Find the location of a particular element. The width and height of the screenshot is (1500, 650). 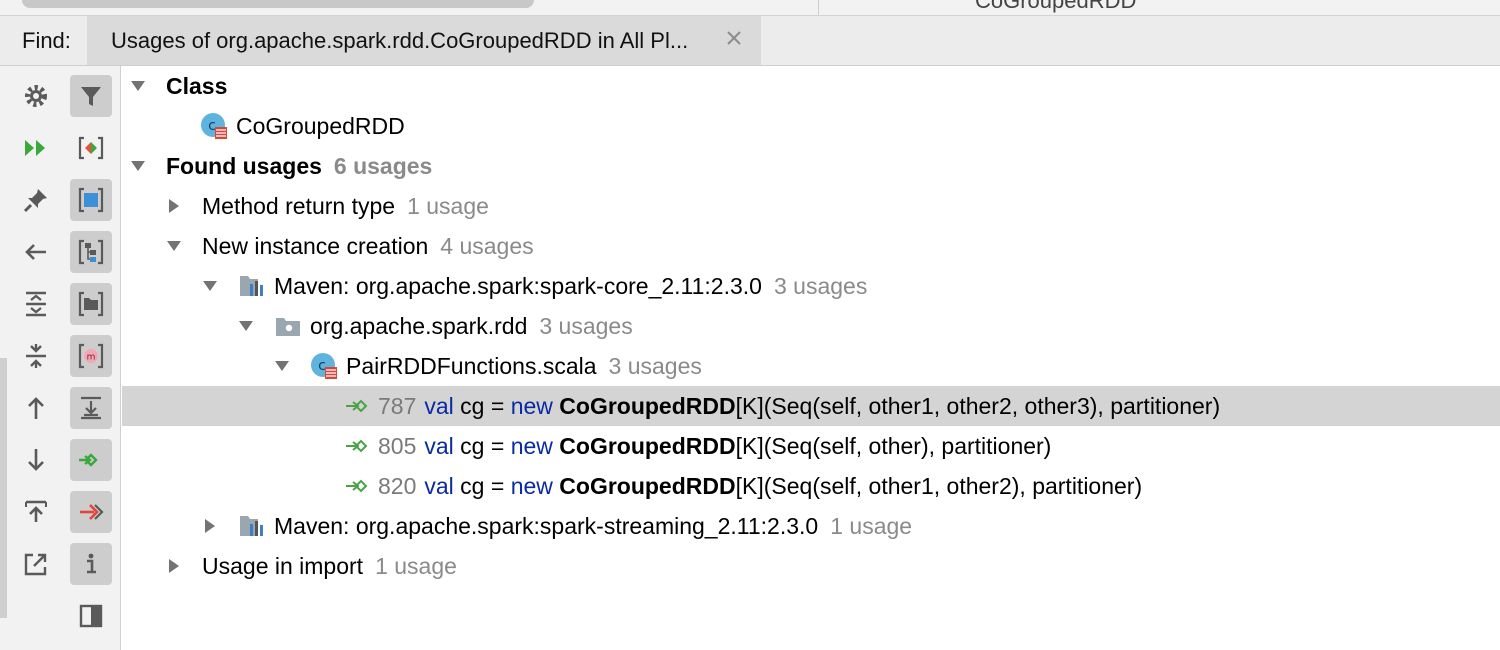

tree-node-new-instance-creation: New instance creation 4 usages is located at coordinates (811, 246).